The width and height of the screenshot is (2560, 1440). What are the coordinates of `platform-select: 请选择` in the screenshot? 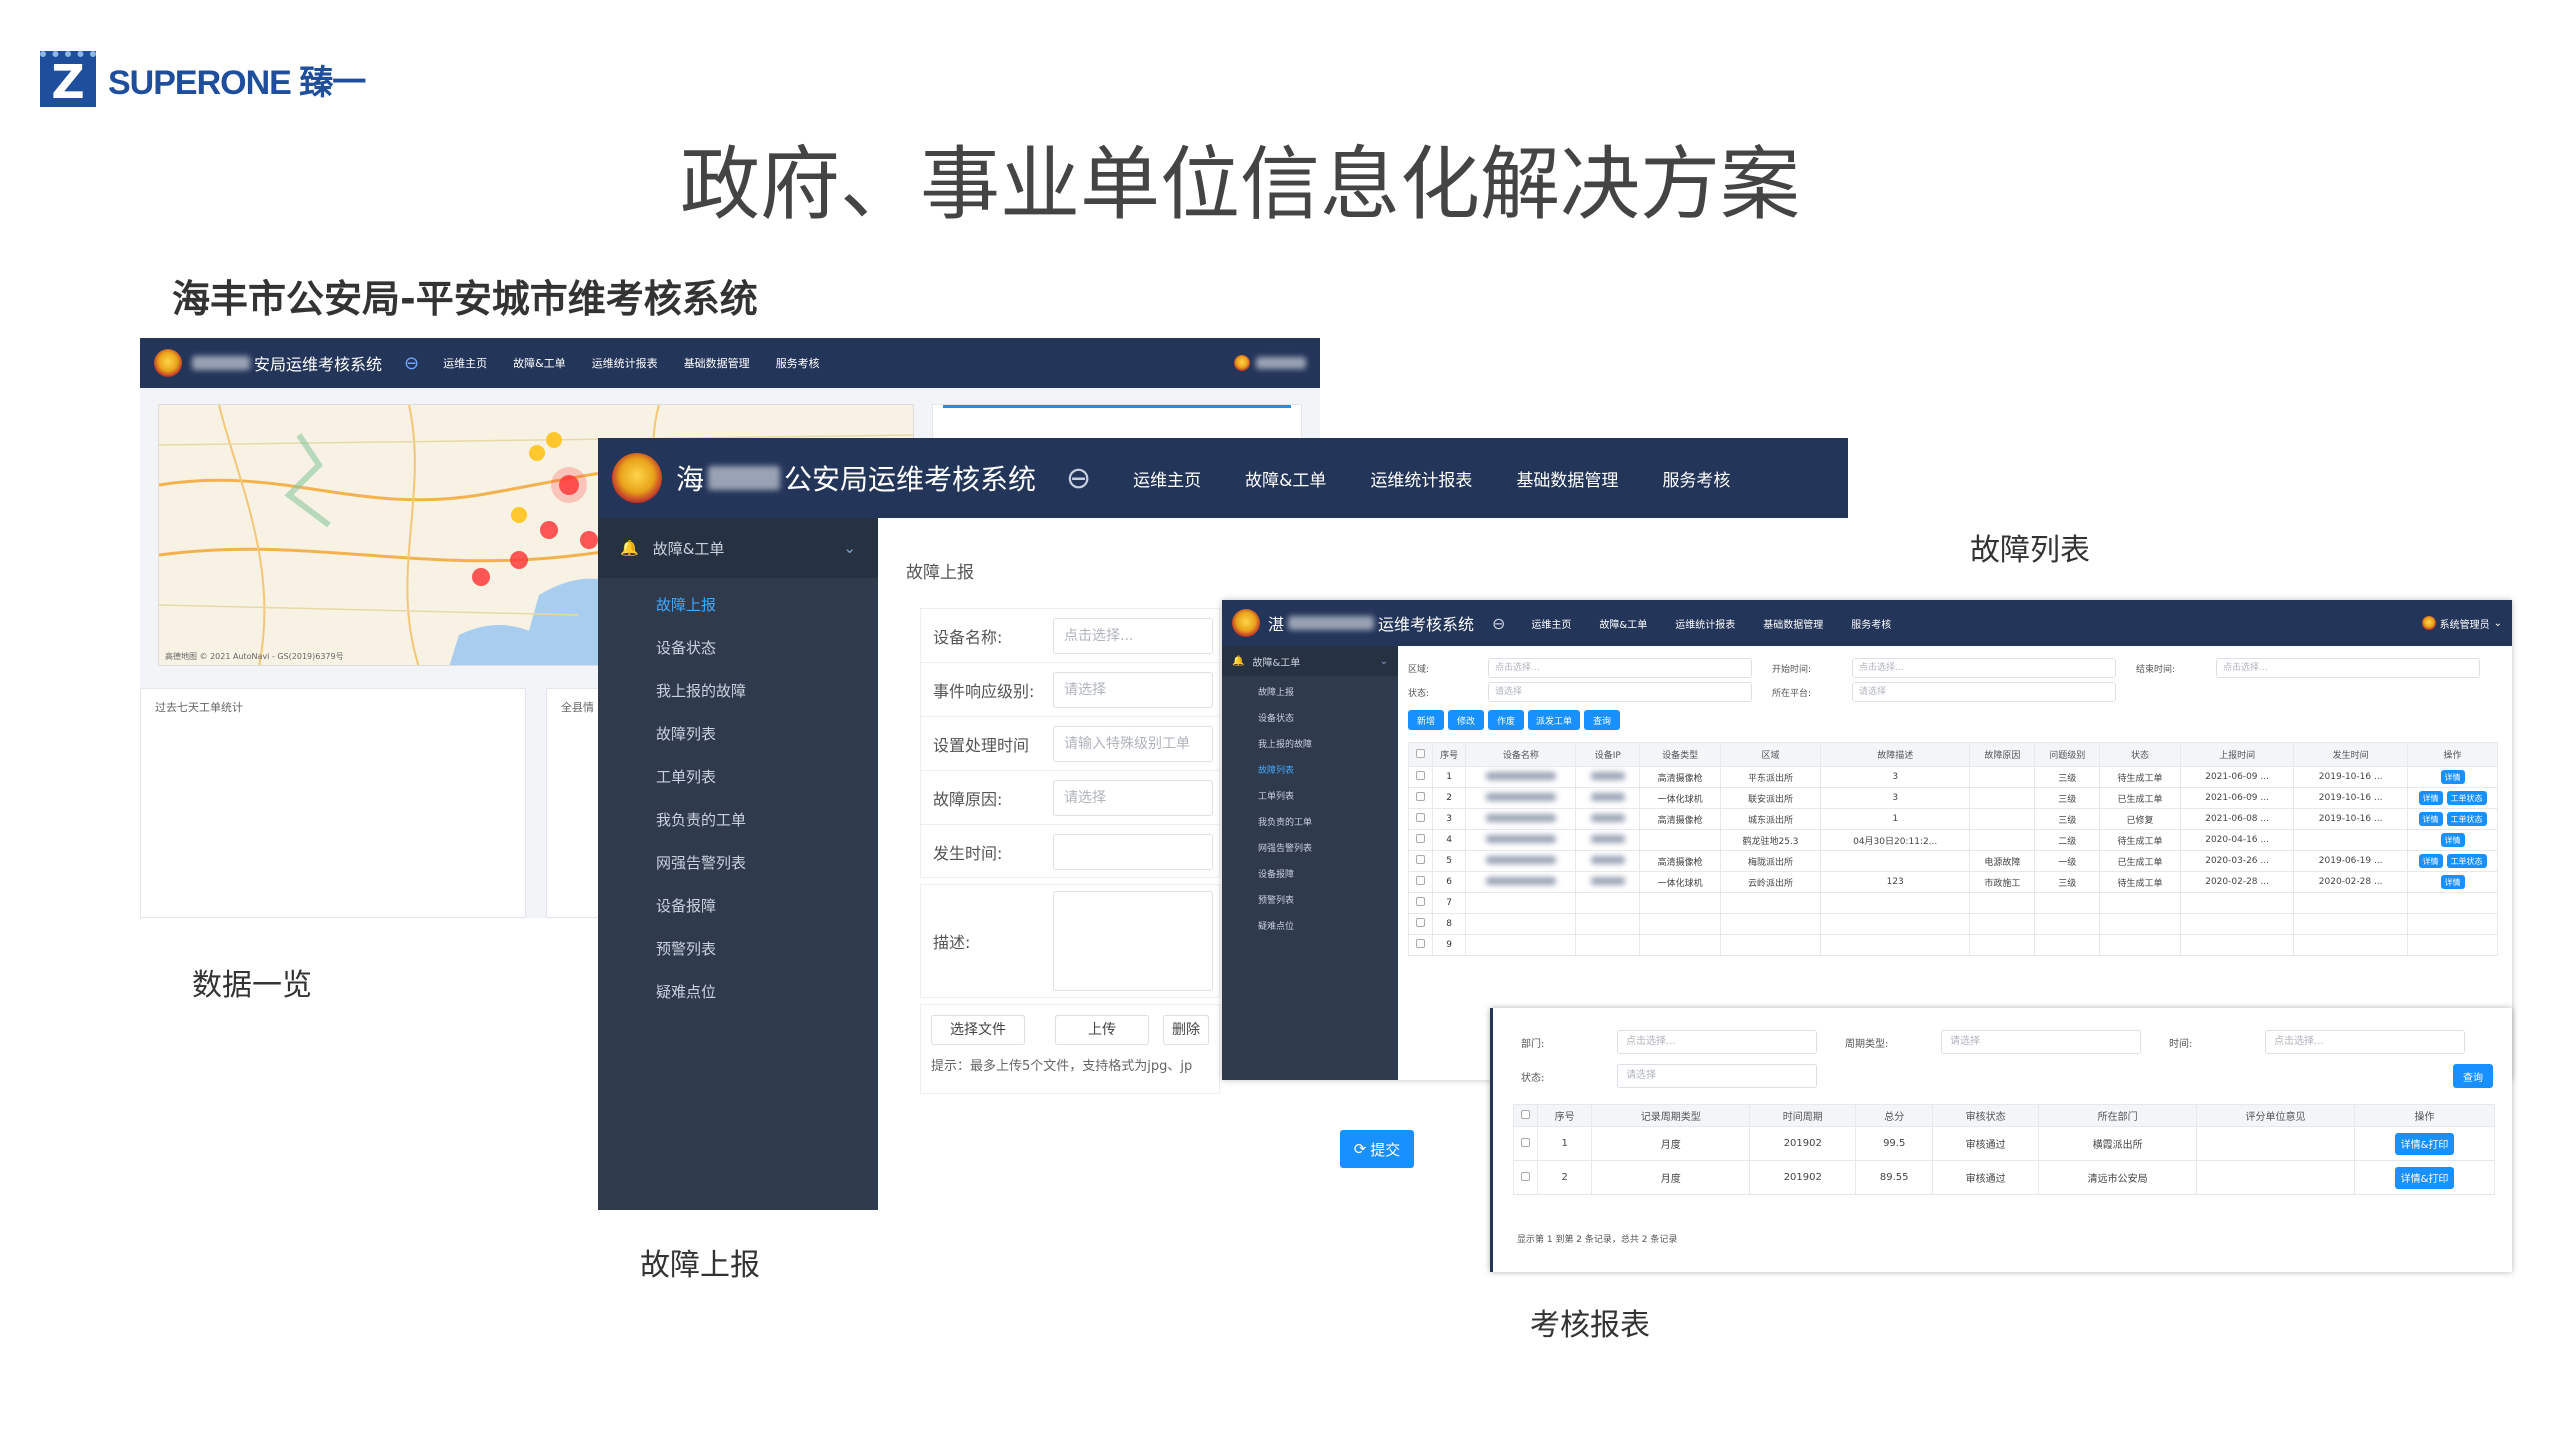 It's located at (1984, 692).